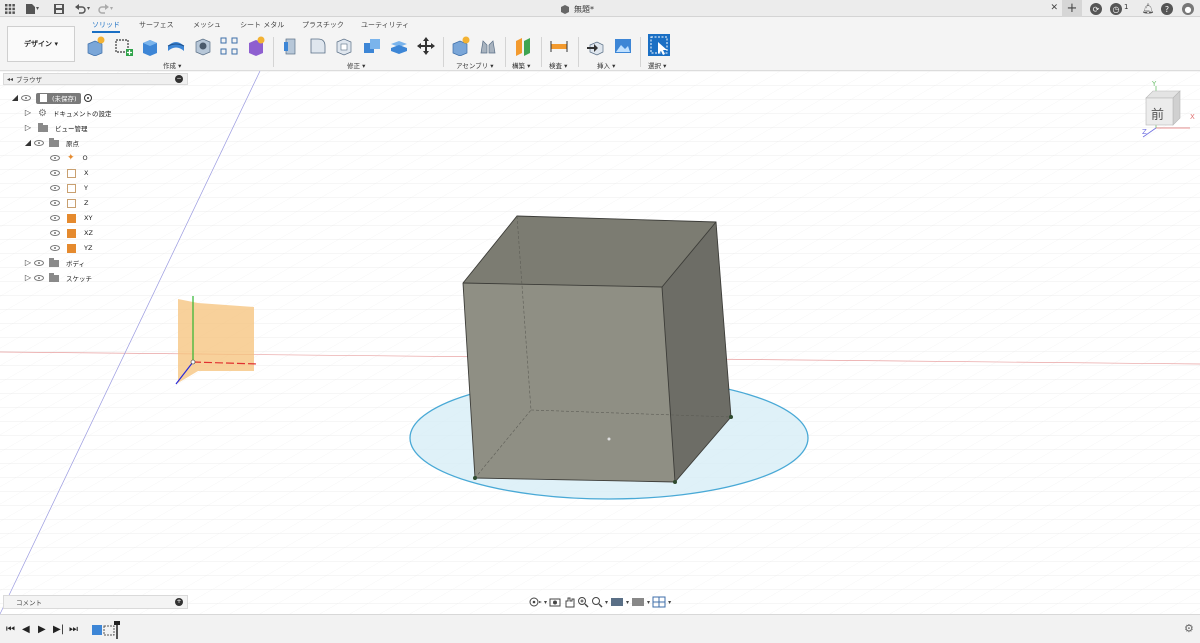  What do you see at coordinates (51, 143) in the screenshot?
I see `browser-item-origin: ◢ 原点` at bounding box center [51, 143].